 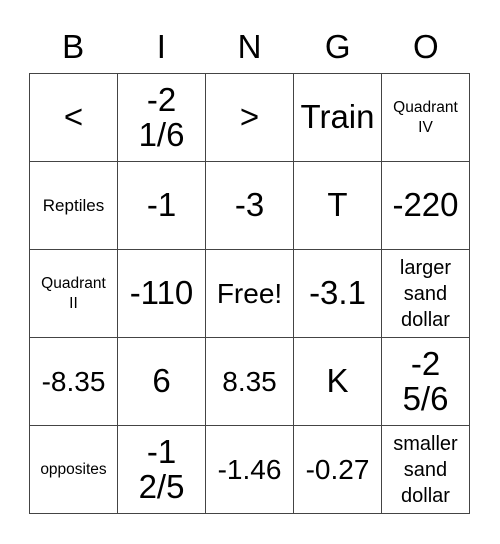 I want to click on bingo-cell: -8.35, so click(x=74, y=382).